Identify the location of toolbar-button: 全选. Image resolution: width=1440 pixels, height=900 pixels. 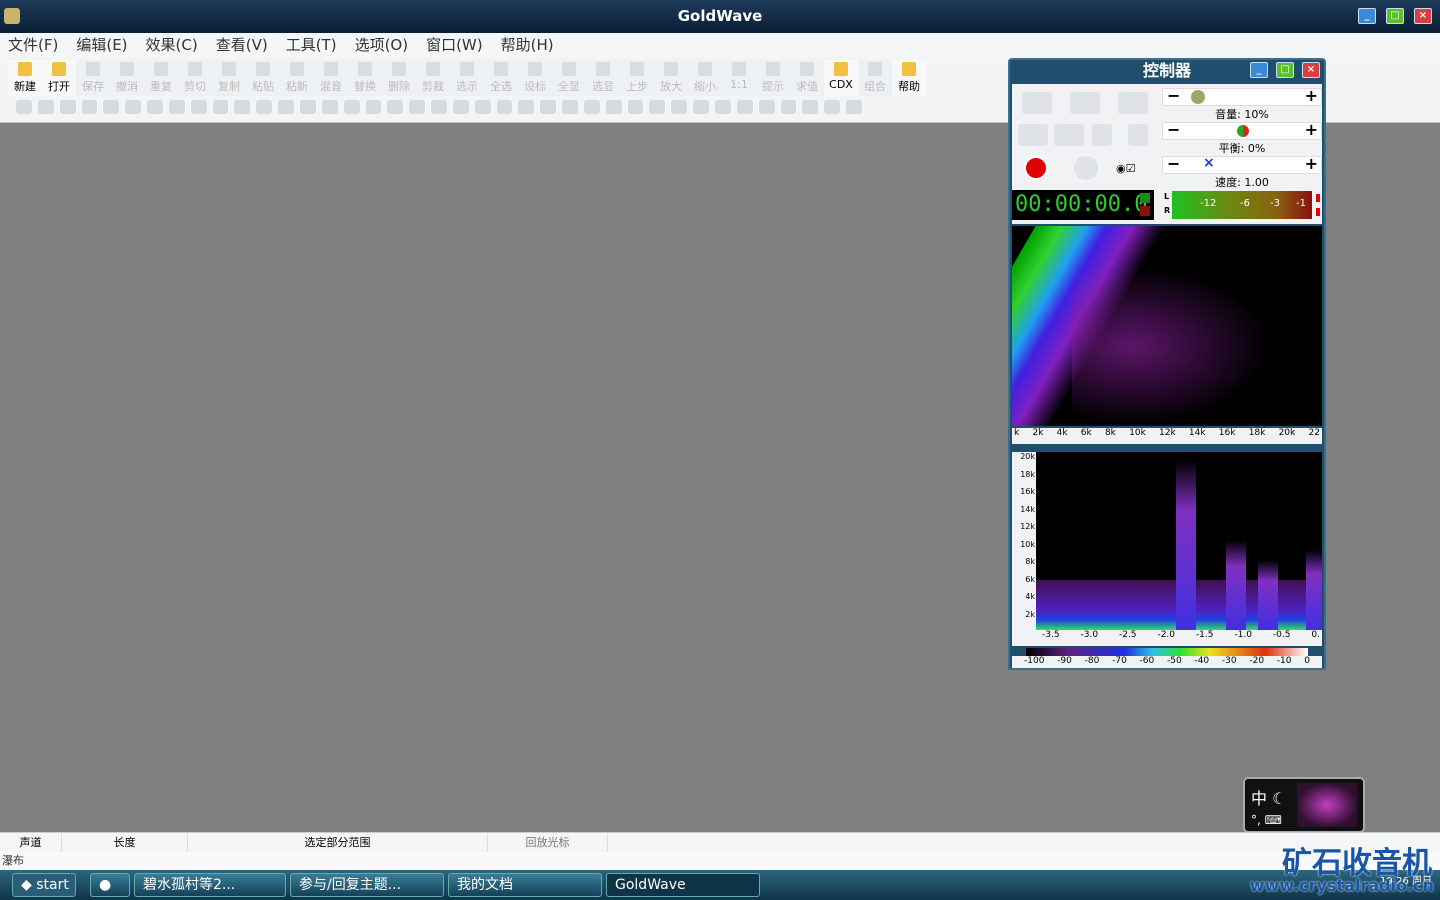
(501, 78).